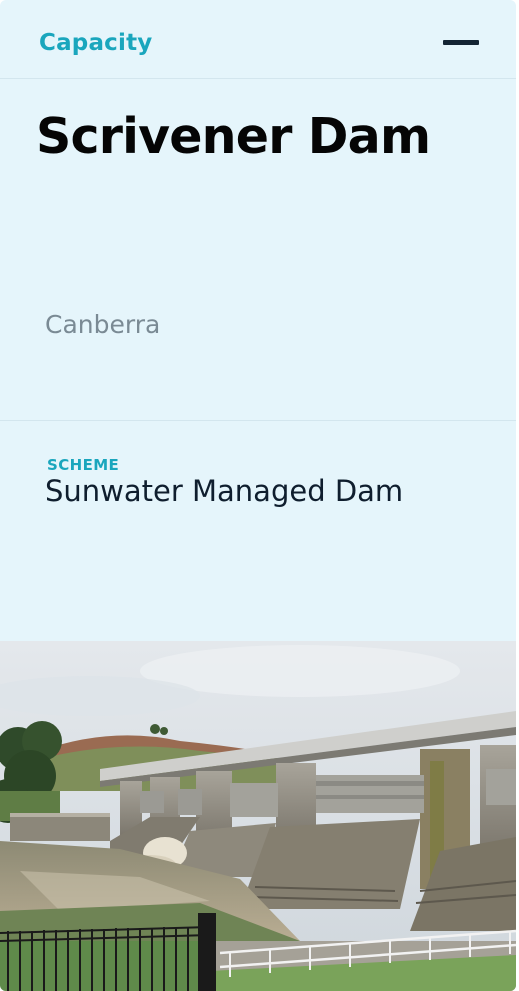 The width and height of the screenshot is (519, 991). What do you see at coordinates (233, 136) in the screenshot?
I see `dam-name: Scrivener Dam` at bounding box center [233, 136].